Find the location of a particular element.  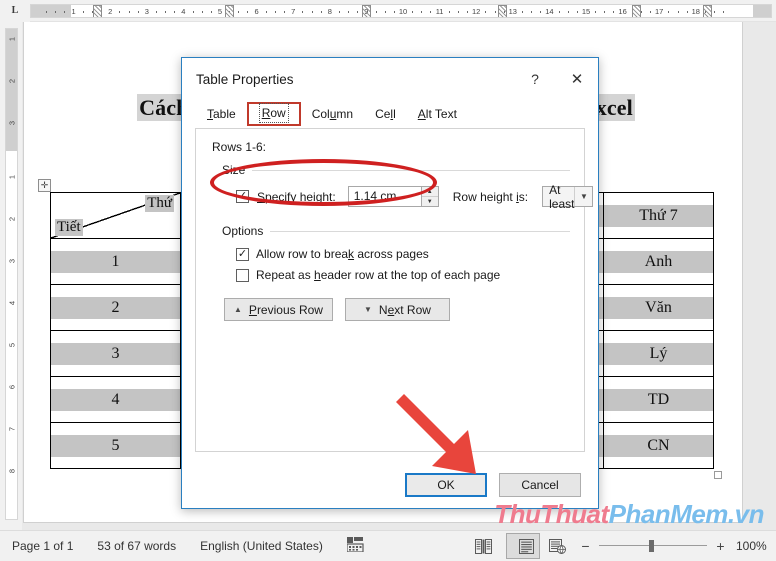

vruler-tick-label: 3 is located at coordinates (11, 123).